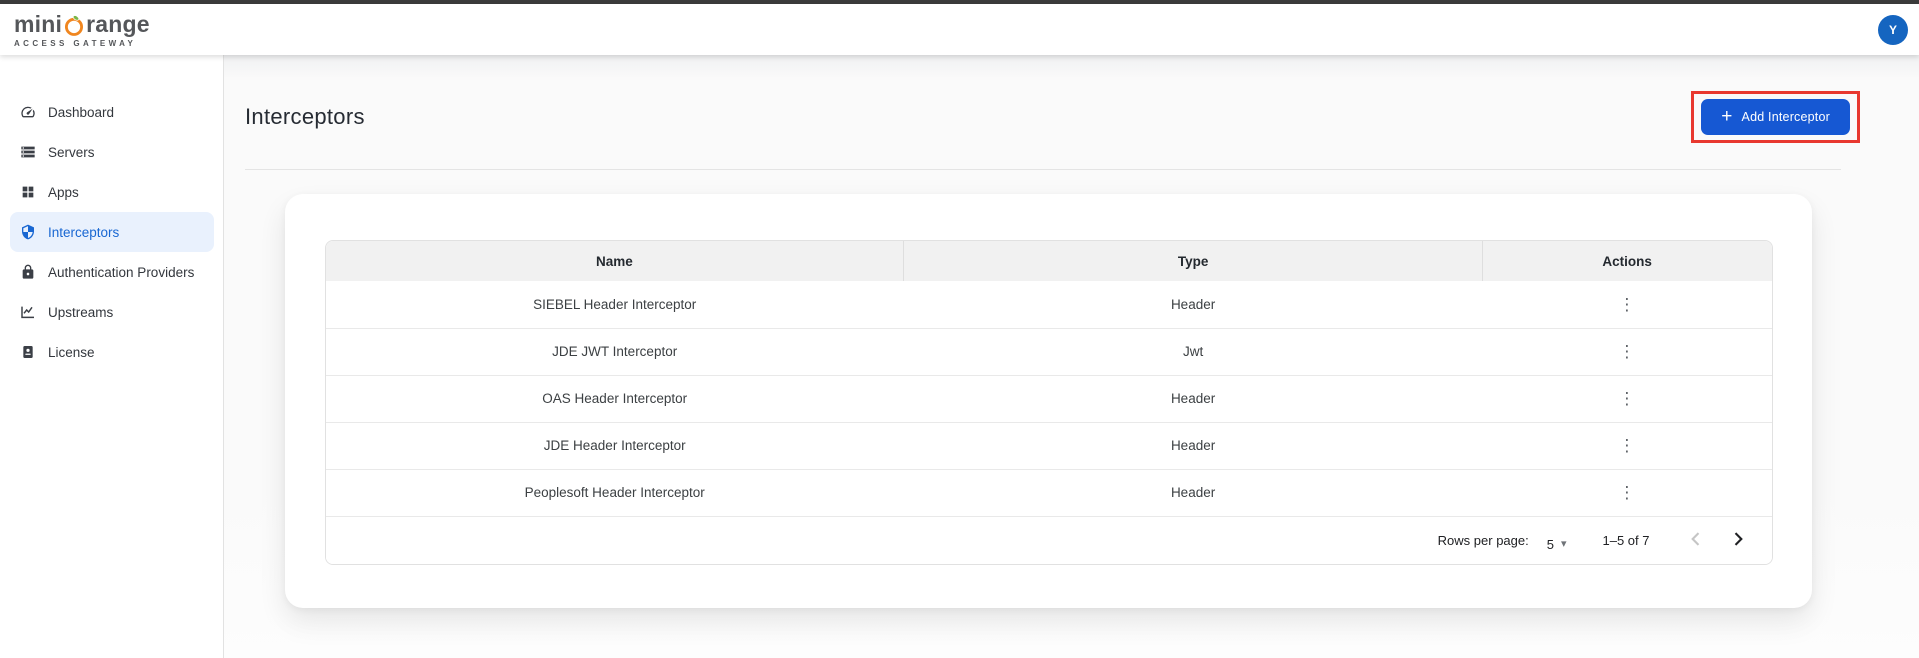  What do you see at coordinates (84, 232) in the screenshot?
I see `sidebar-item-label: Interceptors` at bounding box center [84, 232].